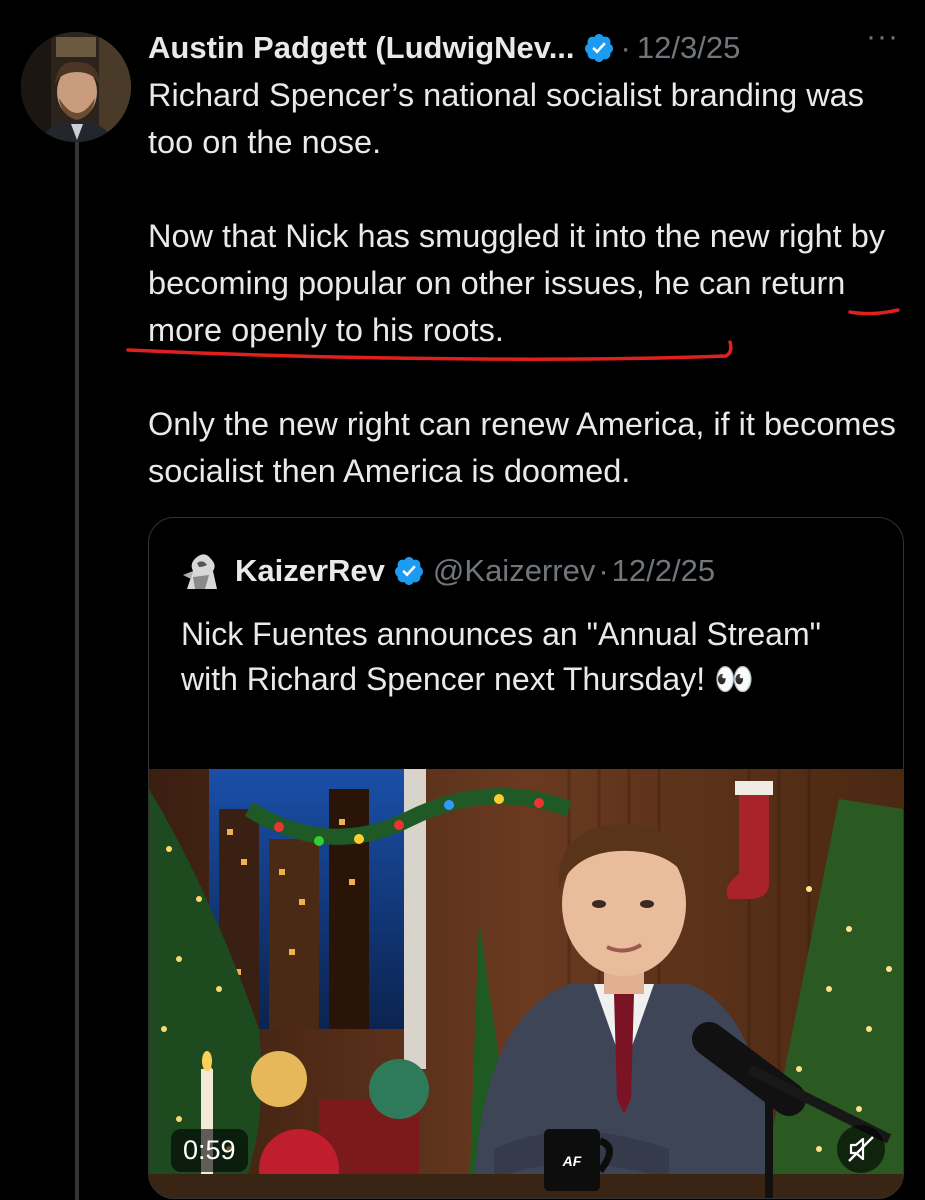 The width and height of the screenshot is (925, 1200). I want to click on more-options-icon: ···, so click(882, 37).